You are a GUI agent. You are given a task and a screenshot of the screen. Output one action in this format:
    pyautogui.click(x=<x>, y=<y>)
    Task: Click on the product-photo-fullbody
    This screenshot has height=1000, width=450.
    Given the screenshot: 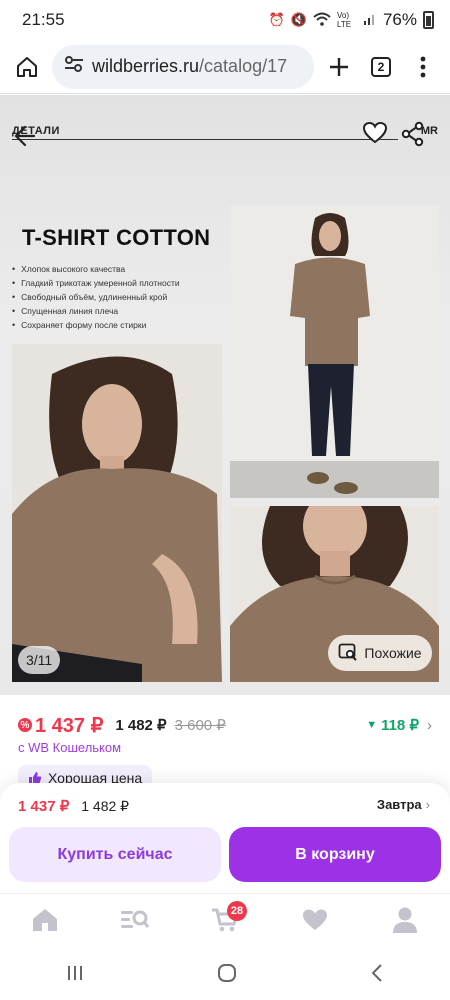 What is the action you would take?
    pyautogui.click(x=334, y=352)
    